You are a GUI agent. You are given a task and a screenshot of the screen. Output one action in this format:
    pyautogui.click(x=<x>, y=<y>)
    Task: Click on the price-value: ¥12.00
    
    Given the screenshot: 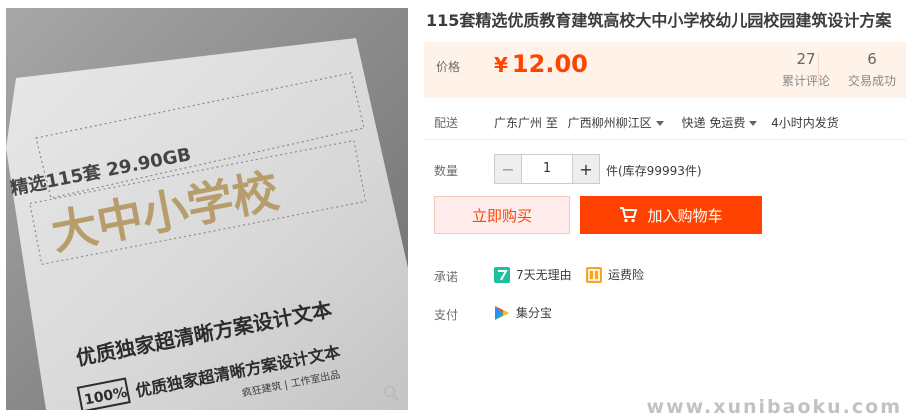 What is the action you would take?
    pyautogui.click(x=541, y=64)
    